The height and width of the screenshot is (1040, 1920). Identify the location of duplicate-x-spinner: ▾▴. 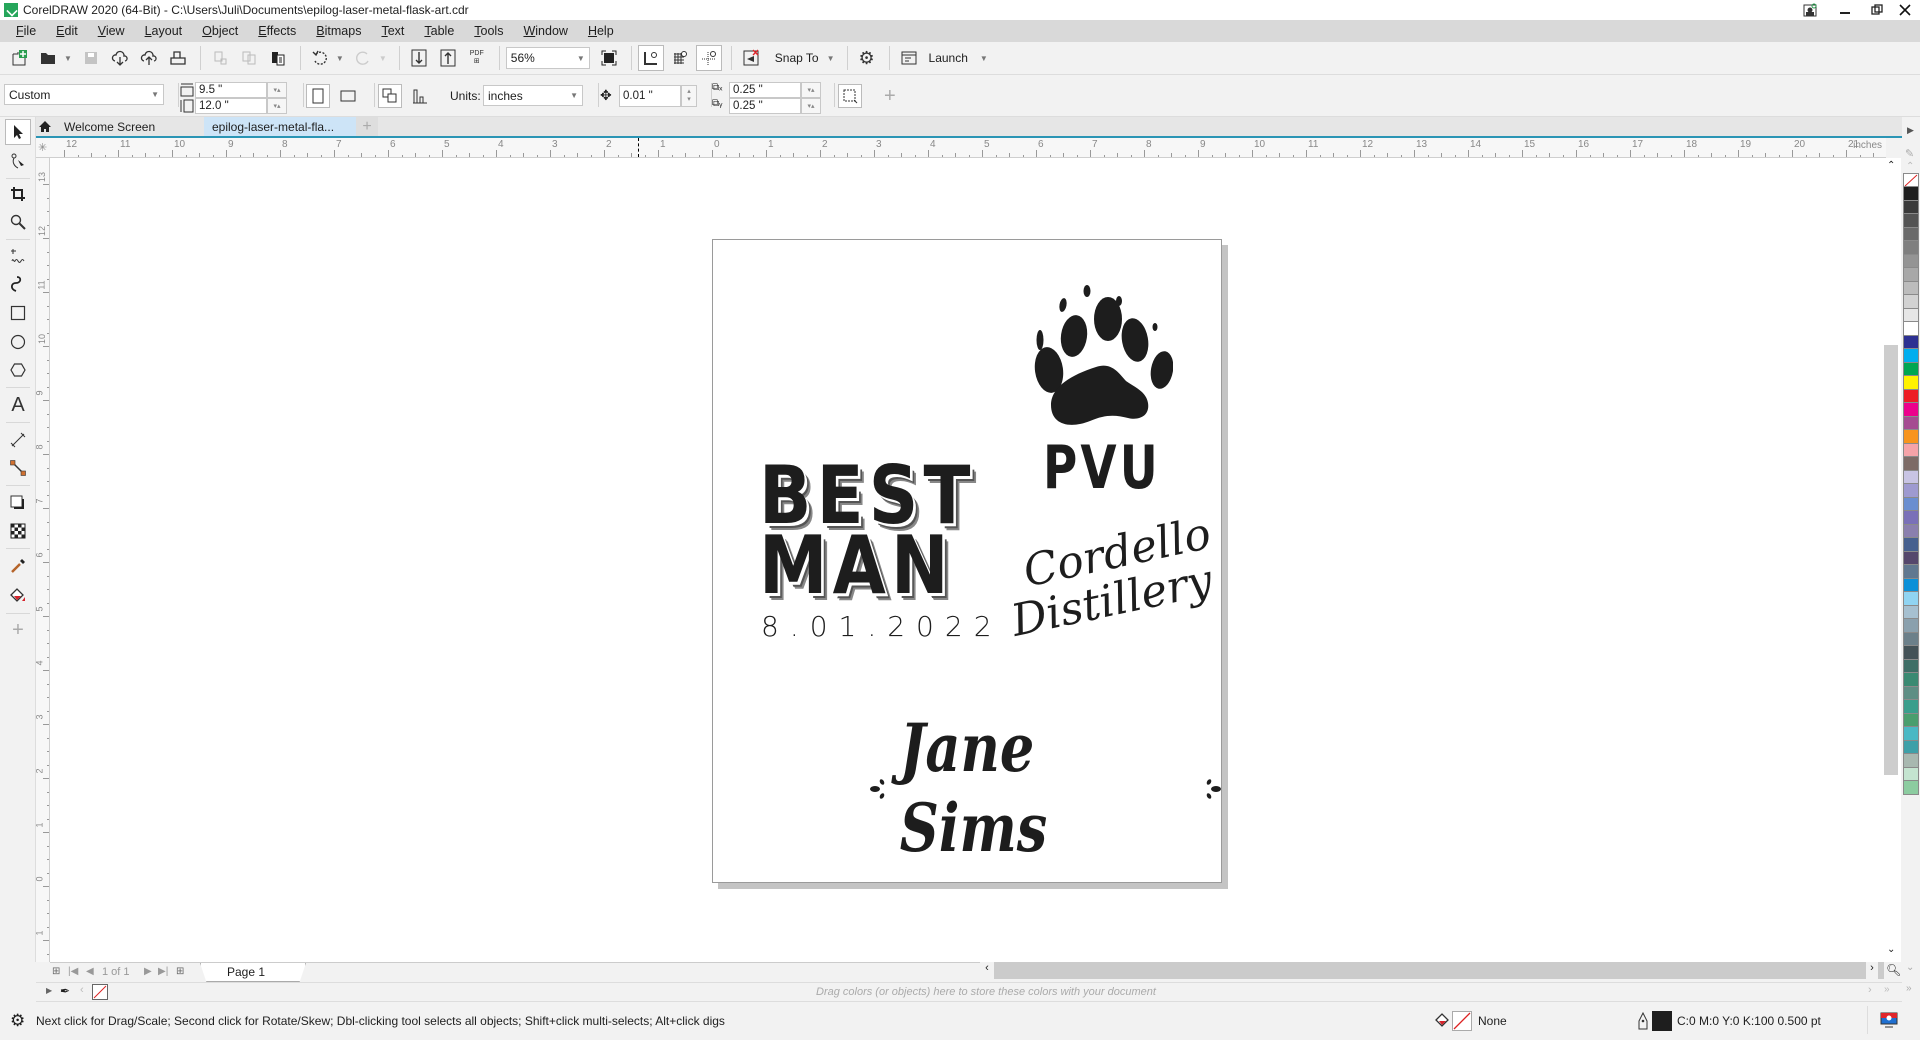
(811, 90).